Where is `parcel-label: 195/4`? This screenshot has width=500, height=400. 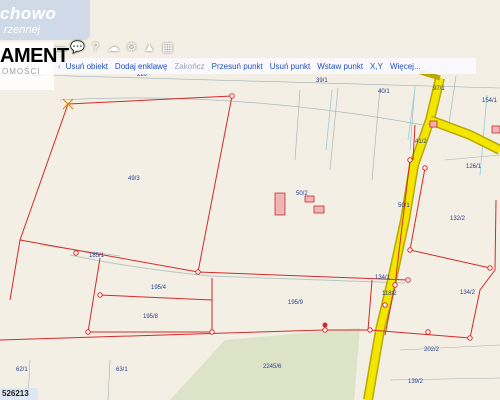 parcel-label: 195/4 is located at coordinates (159, 288).